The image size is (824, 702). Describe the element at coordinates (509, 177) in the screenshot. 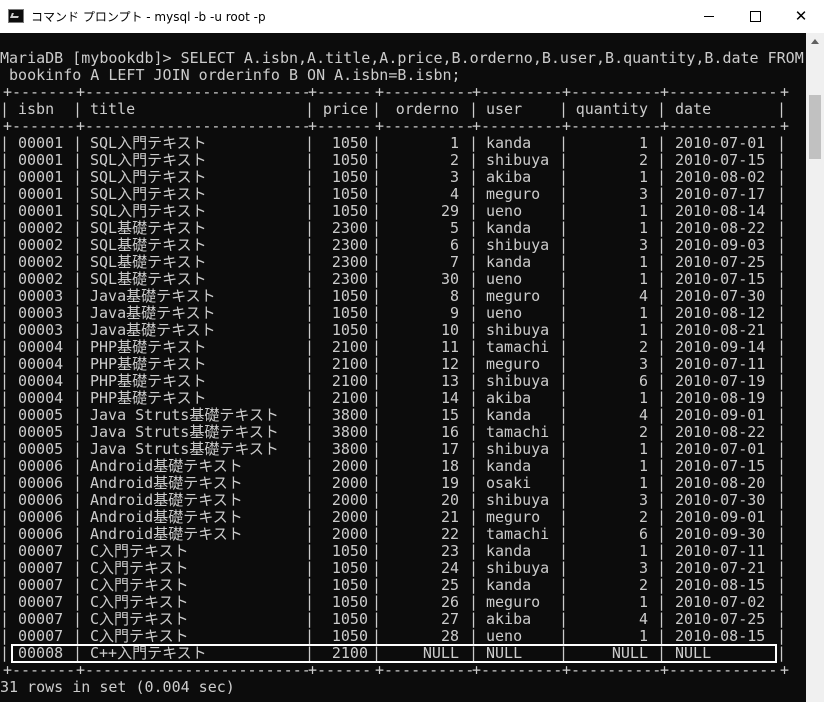

I see `cell-user: akiba` at that location.